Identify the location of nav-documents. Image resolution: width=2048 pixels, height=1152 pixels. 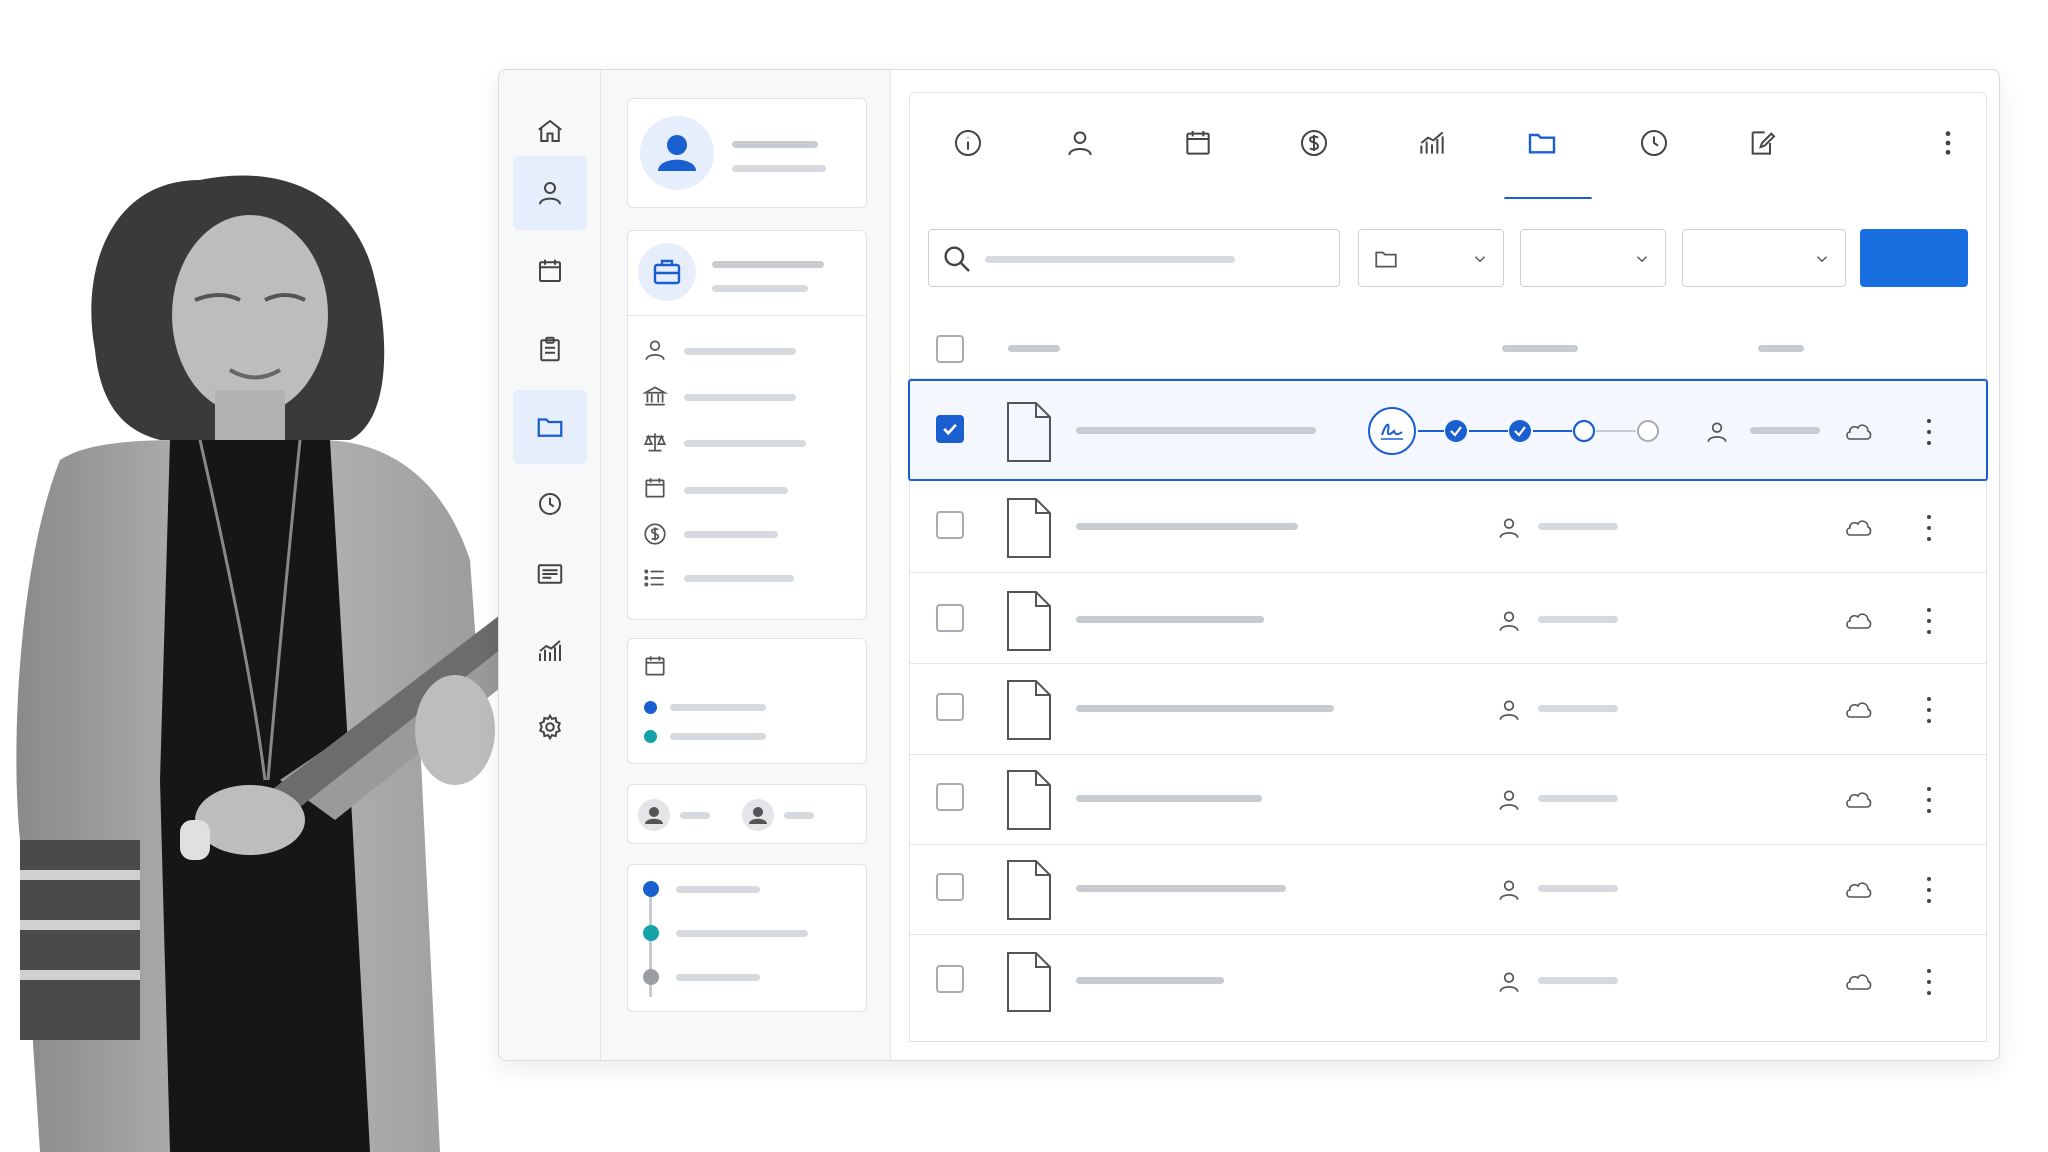
(550, 427).